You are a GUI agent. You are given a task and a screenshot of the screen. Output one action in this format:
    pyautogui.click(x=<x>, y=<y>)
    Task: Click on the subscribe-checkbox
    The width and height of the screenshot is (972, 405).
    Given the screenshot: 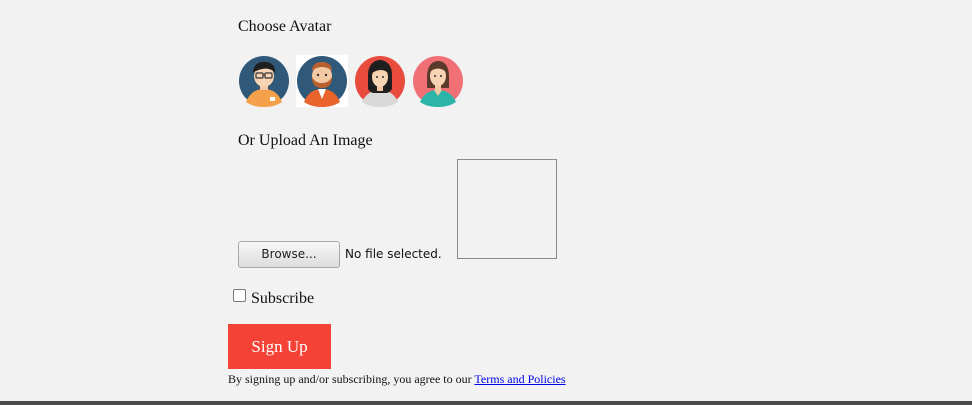 What is the action you would take?
    pyautogui.click(x=239, y=295)
    